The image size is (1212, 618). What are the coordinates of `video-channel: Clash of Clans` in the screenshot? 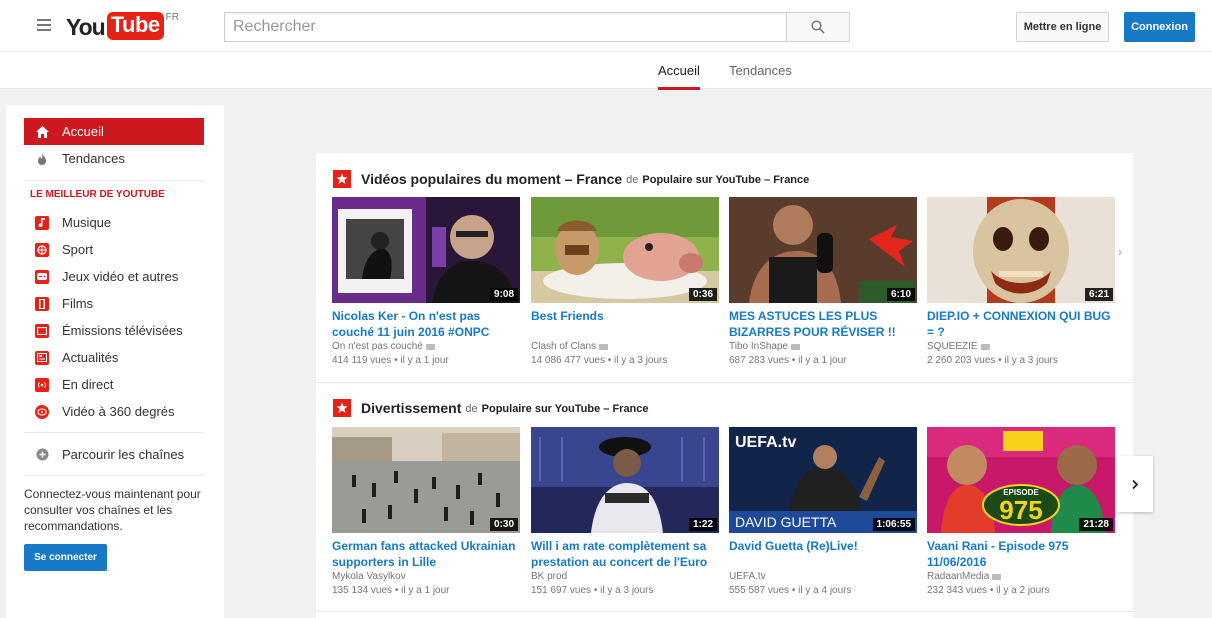 It's located at (625, 347).